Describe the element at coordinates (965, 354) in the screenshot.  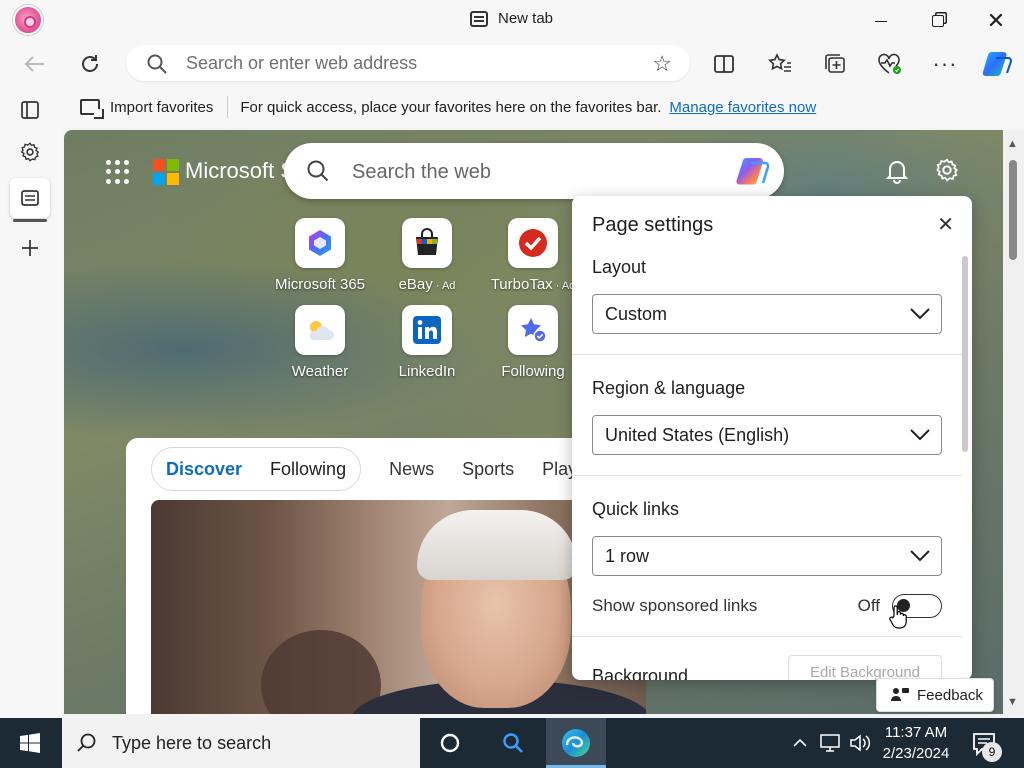
I see `panel-scrollbar` at that location.